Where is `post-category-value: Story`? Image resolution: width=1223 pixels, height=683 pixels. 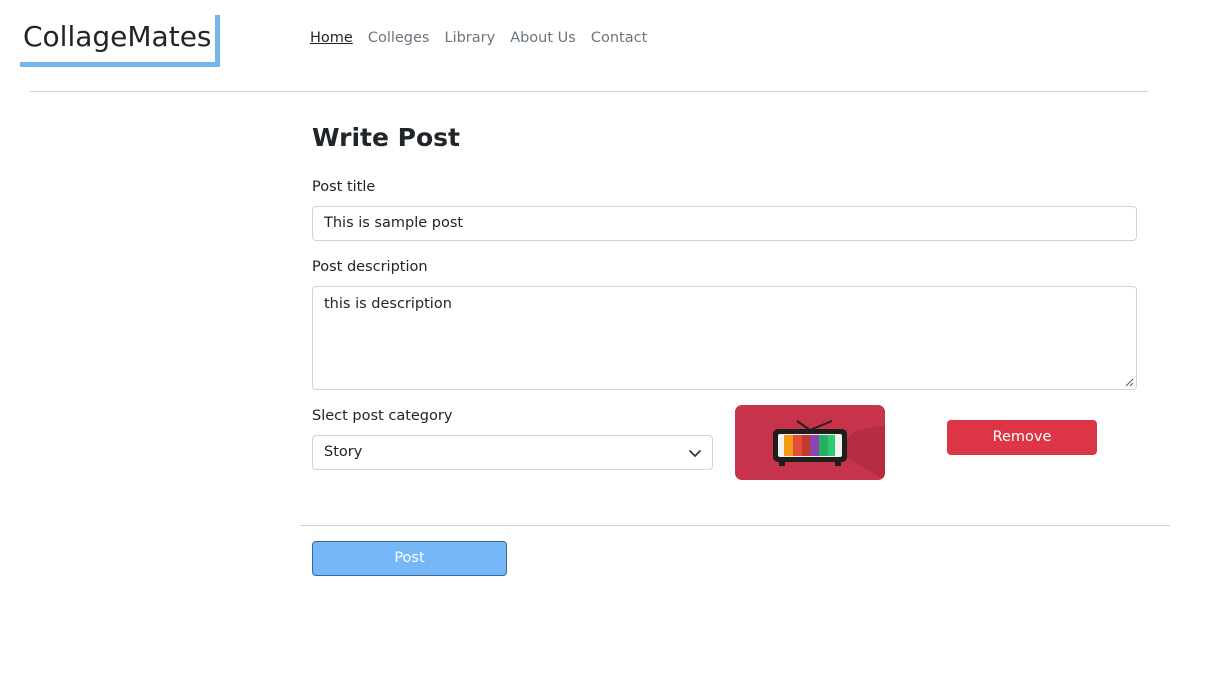
post-category-value: Story is located at coordinates (343, 452).